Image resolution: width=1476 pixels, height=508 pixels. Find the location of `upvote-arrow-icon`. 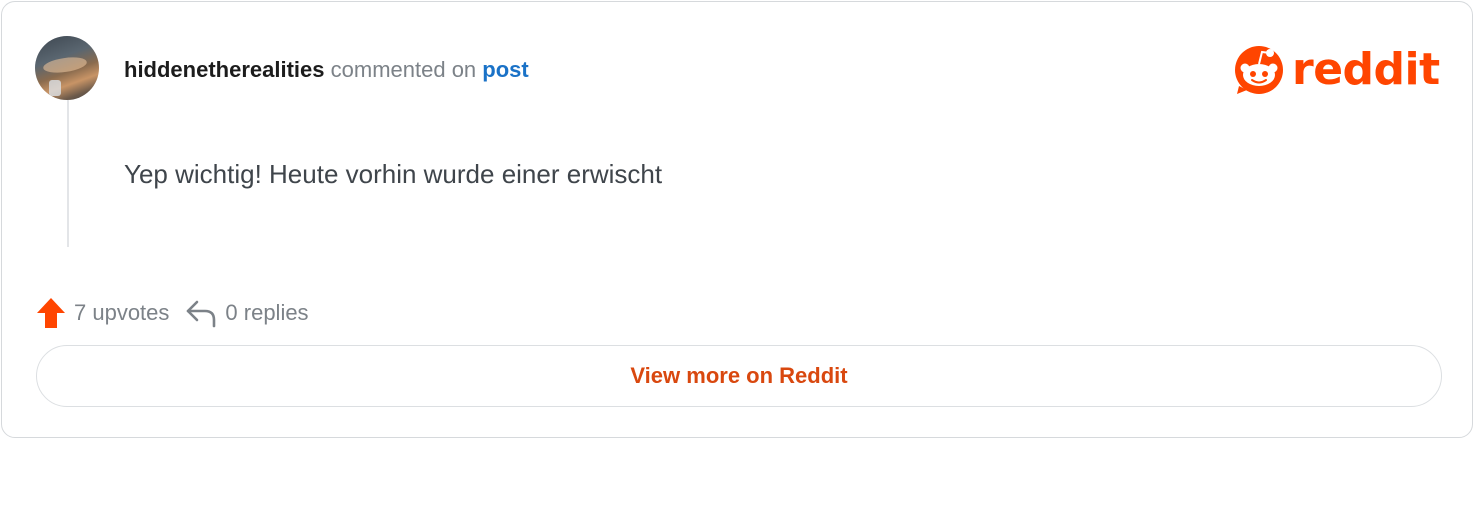

upvote-arrow-icon is located at coordinates (51, 313).